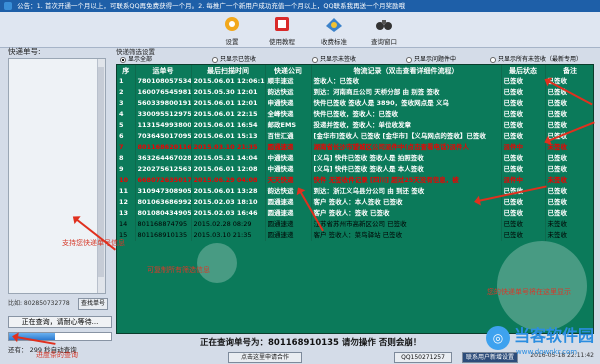 Image resolution: width=600 pixels, height=364 pixels. What do you see at coordinates (163, 70) in the screenshot?
I see `col-header-tracking-no: 运单号` at bounding box center [163, 70].